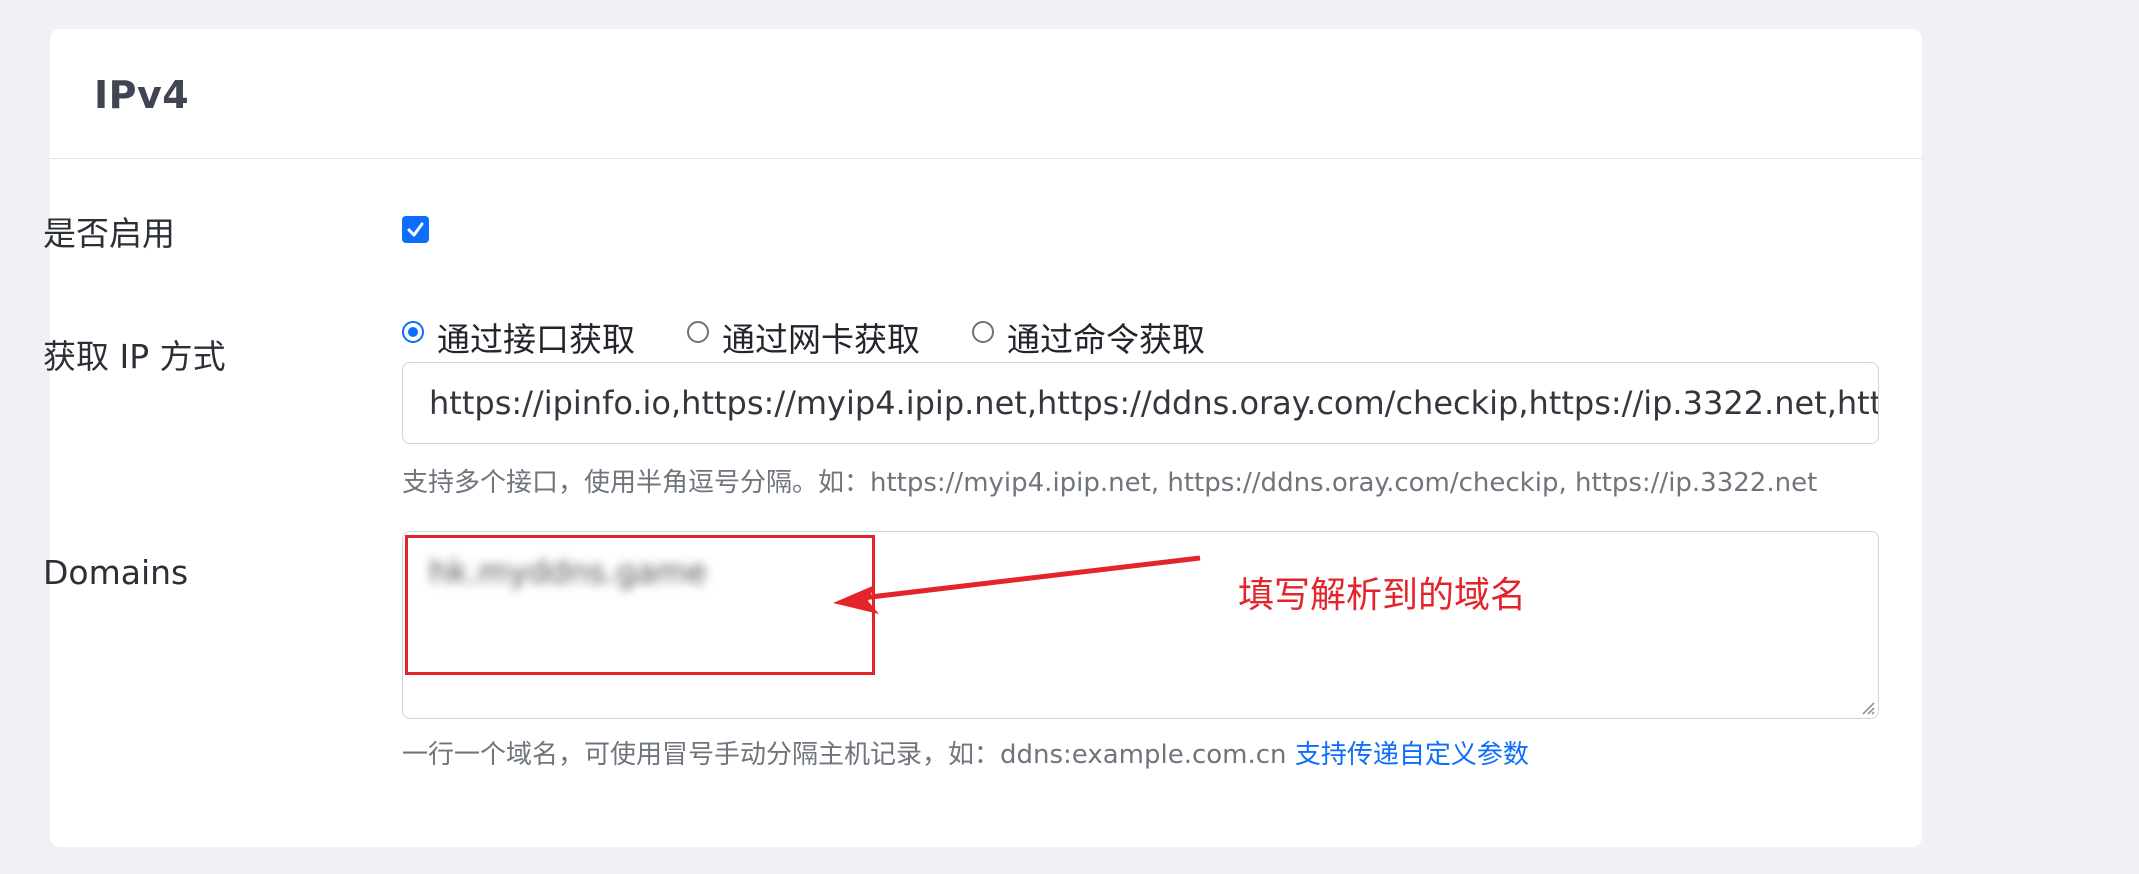 This screenshot has width=2139, height=874. Describe the element at coordinates (142, 95) in the screenshot. I see `card-title: IPv4` at that location.